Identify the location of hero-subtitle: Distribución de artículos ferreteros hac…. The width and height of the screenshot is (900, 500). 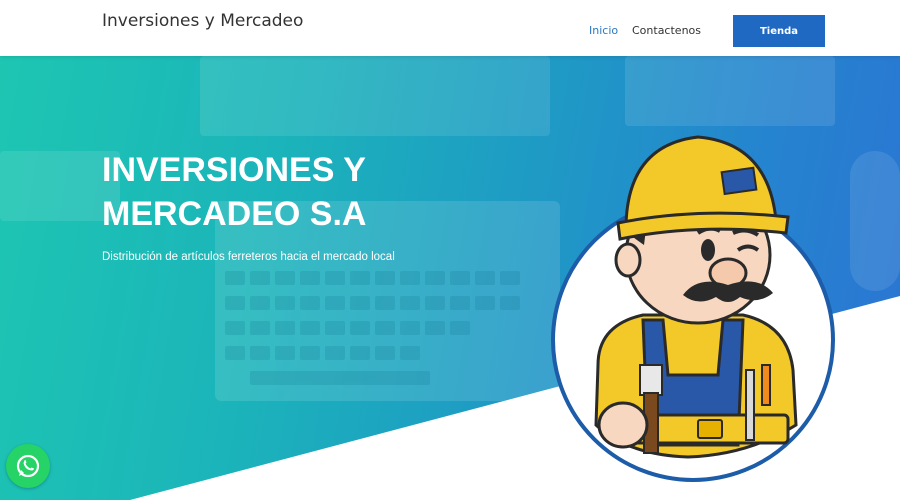
(248, 257).